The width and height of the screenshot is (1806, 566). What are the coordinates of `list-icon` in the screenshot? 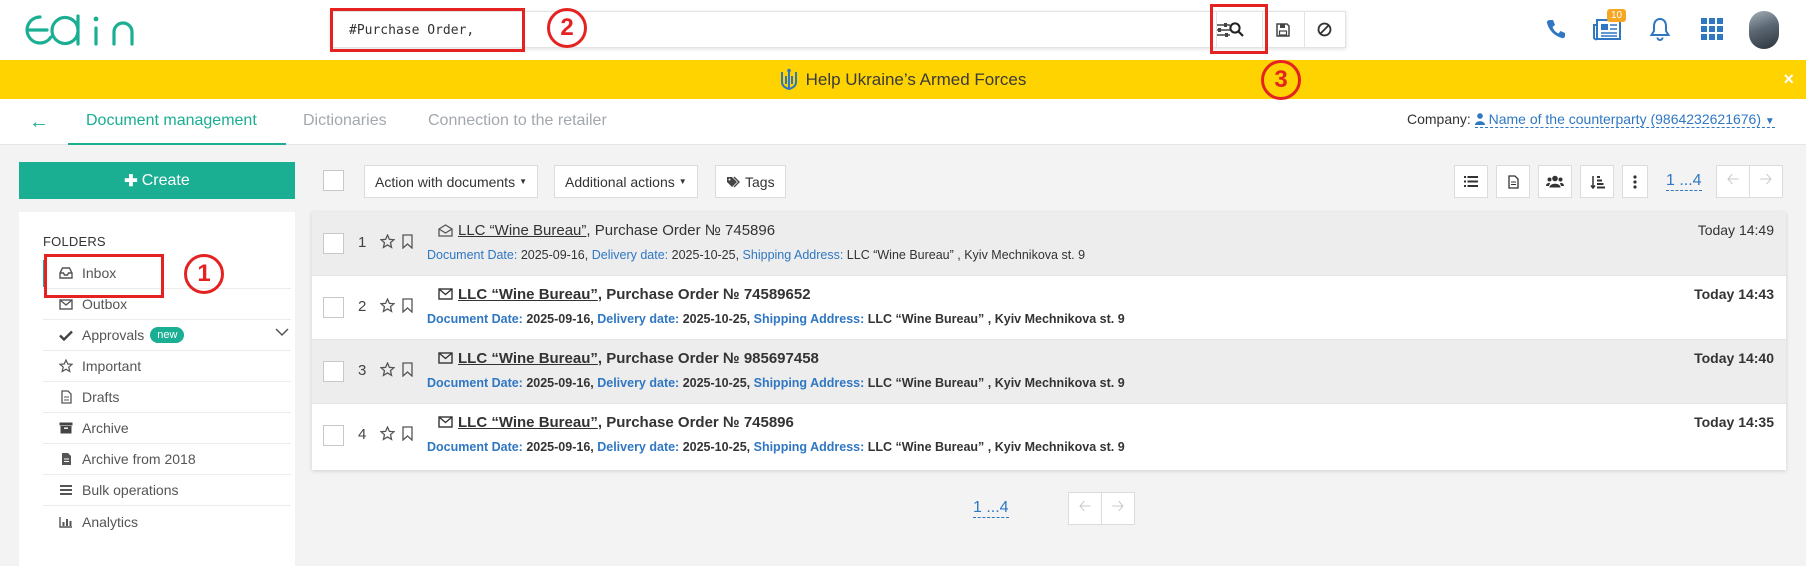 It's located at (1471, 181).